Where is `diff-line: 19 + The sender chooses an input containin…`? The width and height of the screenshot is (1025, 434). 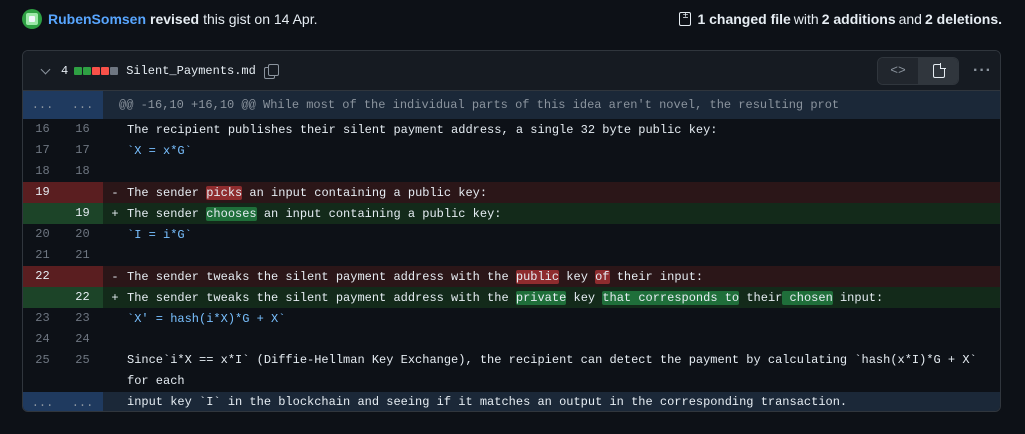 diff-line: 19 + The sender chooses an input containin… is located at coordinates (511, 213).